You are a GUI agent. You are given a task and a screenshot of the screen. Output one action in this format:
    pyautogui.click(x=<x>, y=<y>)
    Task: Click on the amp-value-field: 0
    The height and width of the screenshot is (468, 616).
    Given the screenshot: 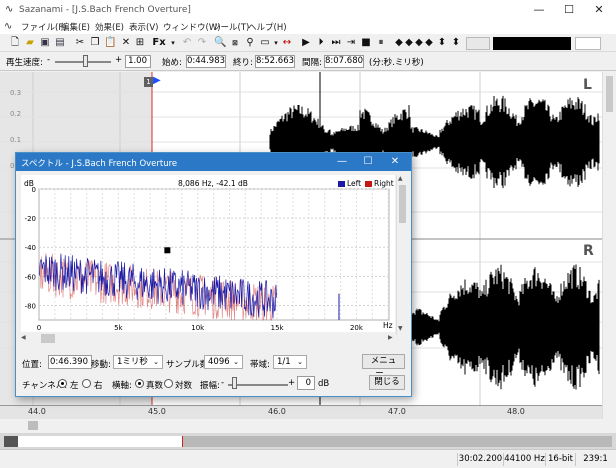 What is the action you would take?
    pyautogui.click(x=306, y=383)
    